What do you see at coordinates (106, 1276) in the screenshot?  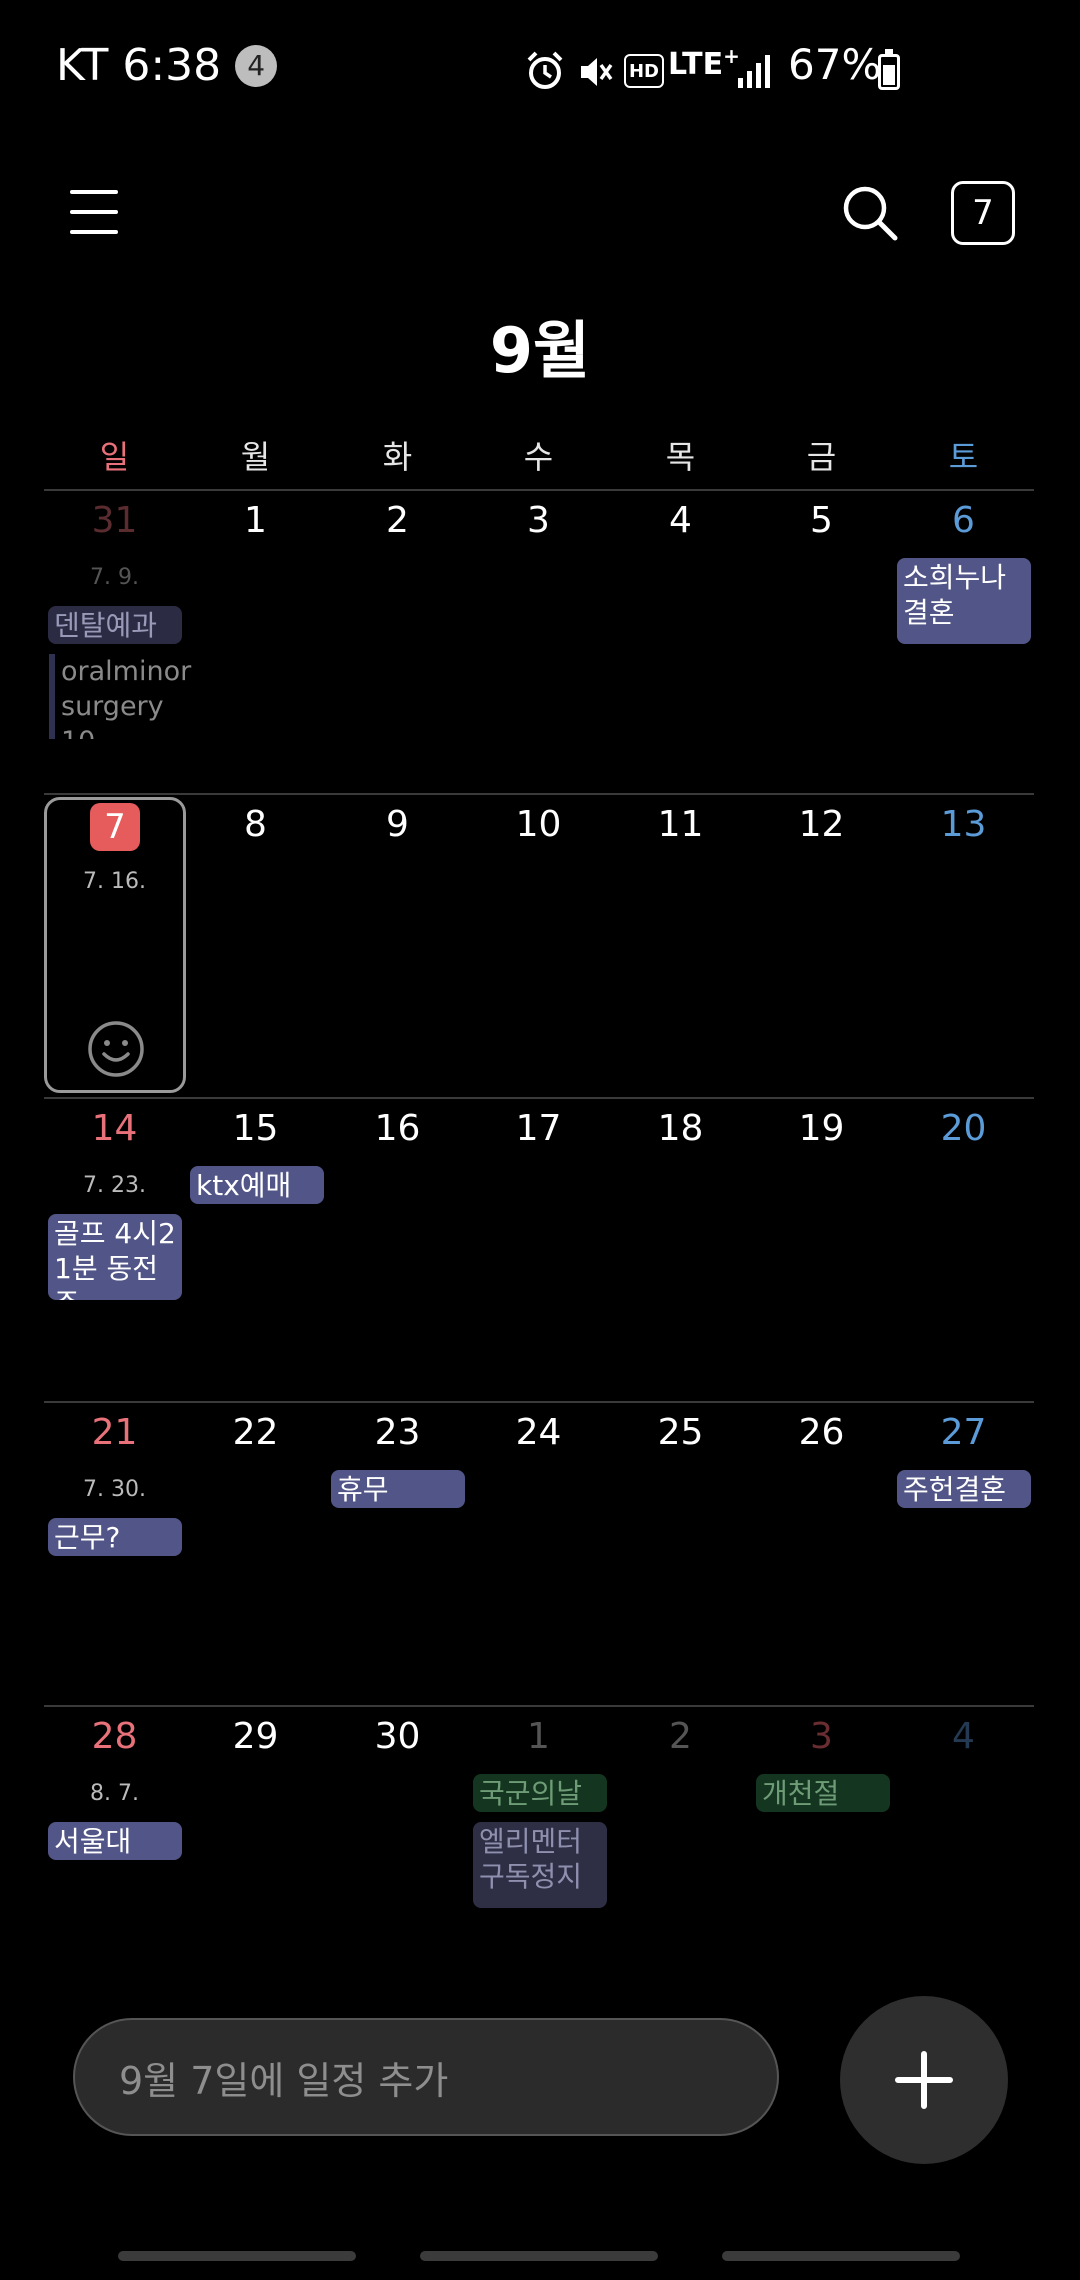 I see `event-golf-line2: 1분 동전주` at bounding box center [106, 1276].